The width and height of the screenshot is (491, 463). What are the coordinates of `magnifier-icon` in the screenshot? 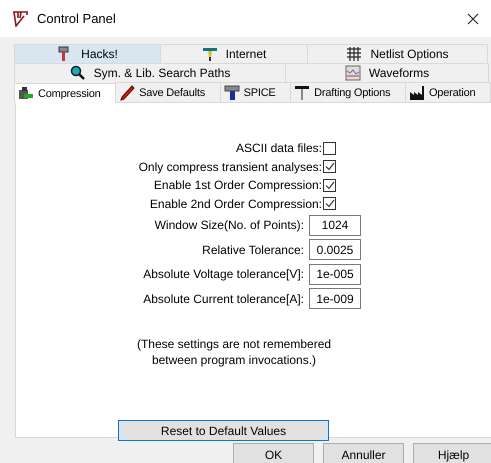 It's located at (78, 73).